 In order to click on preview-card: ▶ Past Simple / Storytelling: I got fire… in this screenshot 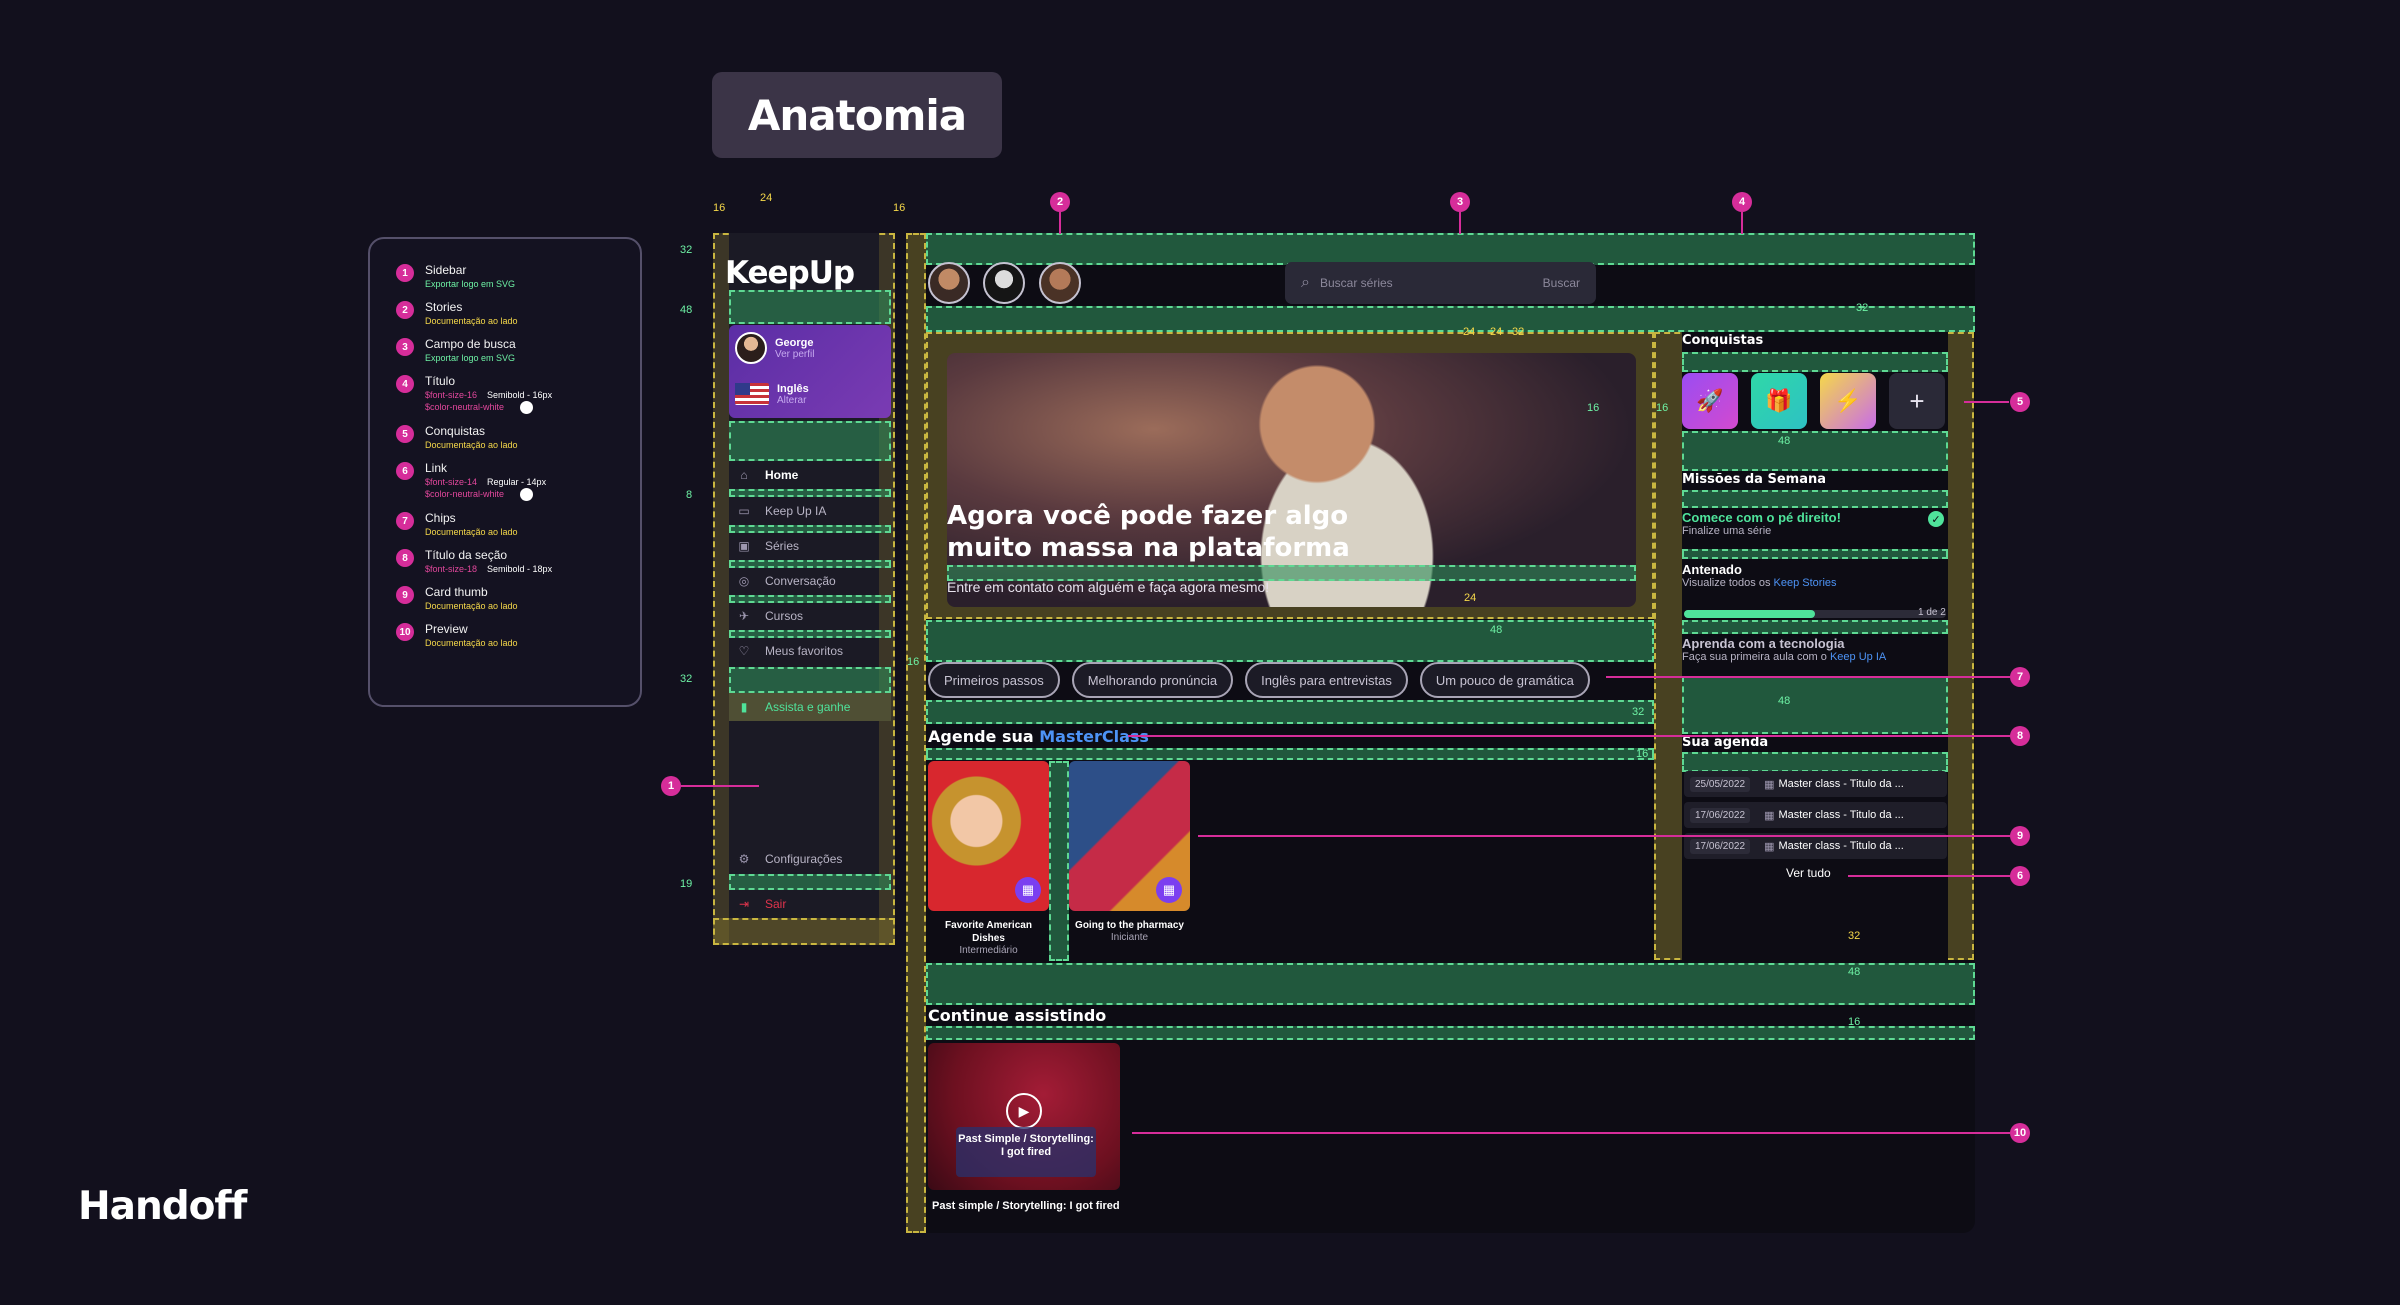, I will do `click(1024, 1116)`.